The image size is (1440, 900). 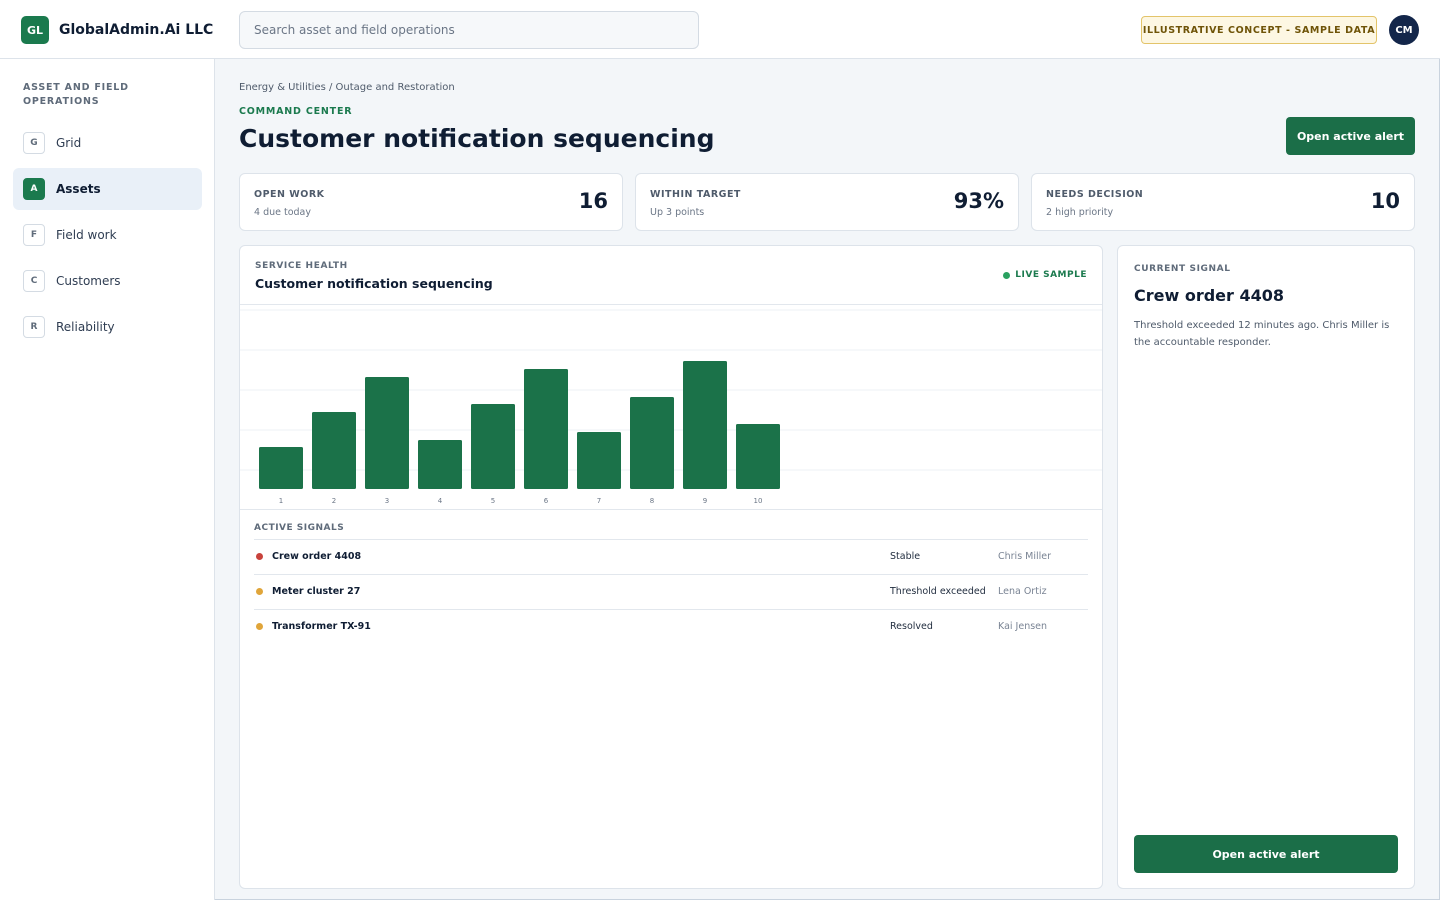 What do you see at coordinates (281, 501) in the screenshot?
I see `chart-tick-label: 1` at bounding box center [281, 501].